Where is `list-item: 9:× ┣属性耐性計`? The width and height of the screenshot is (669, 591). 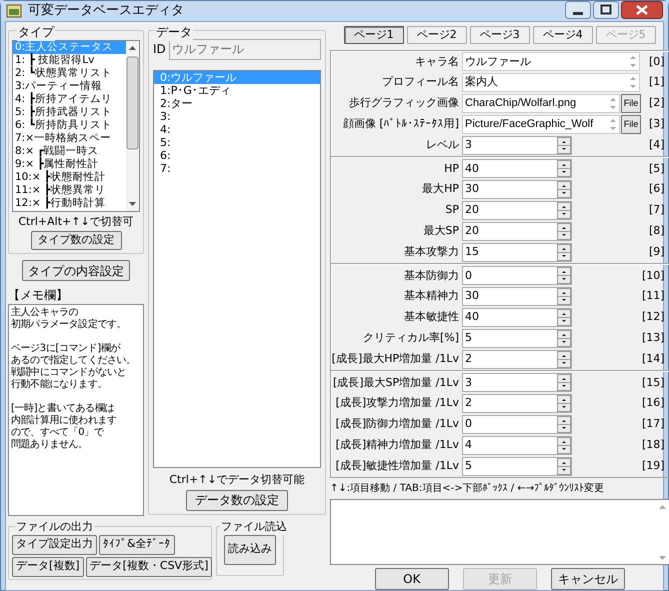 list-item: 9:× ┣属性耐性計 is located at coordinates (69, 164).